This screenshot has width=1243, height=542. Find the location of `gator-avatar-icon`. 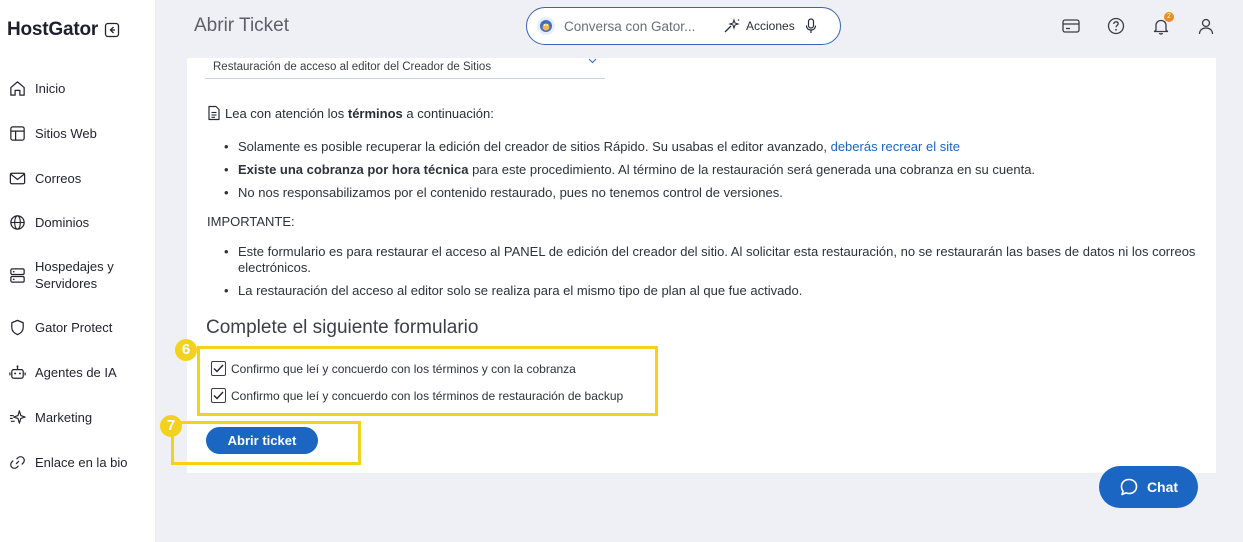

gator-avatar-icon is located at coordinates (546, 26).